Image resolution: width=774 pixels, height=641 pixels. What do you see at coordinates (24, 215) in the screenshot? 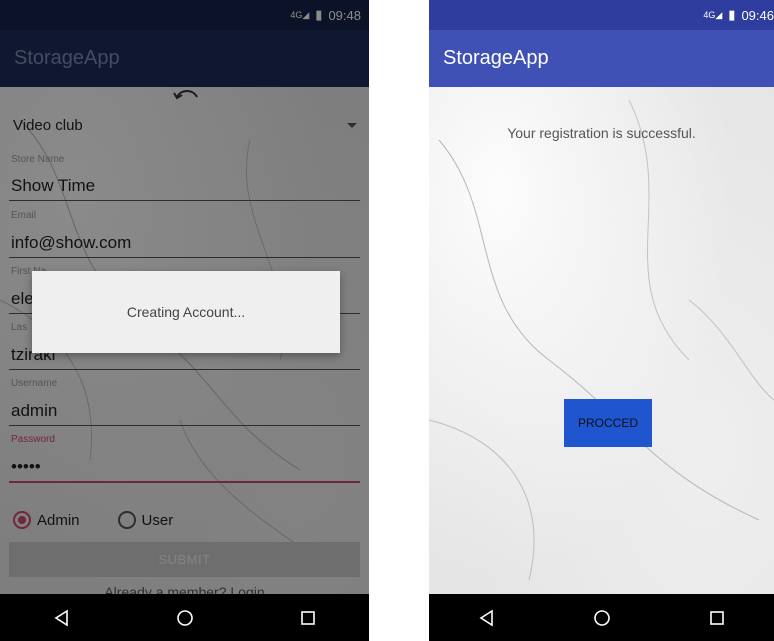
I see `field-label: Email` at bounding box center [24, 215].